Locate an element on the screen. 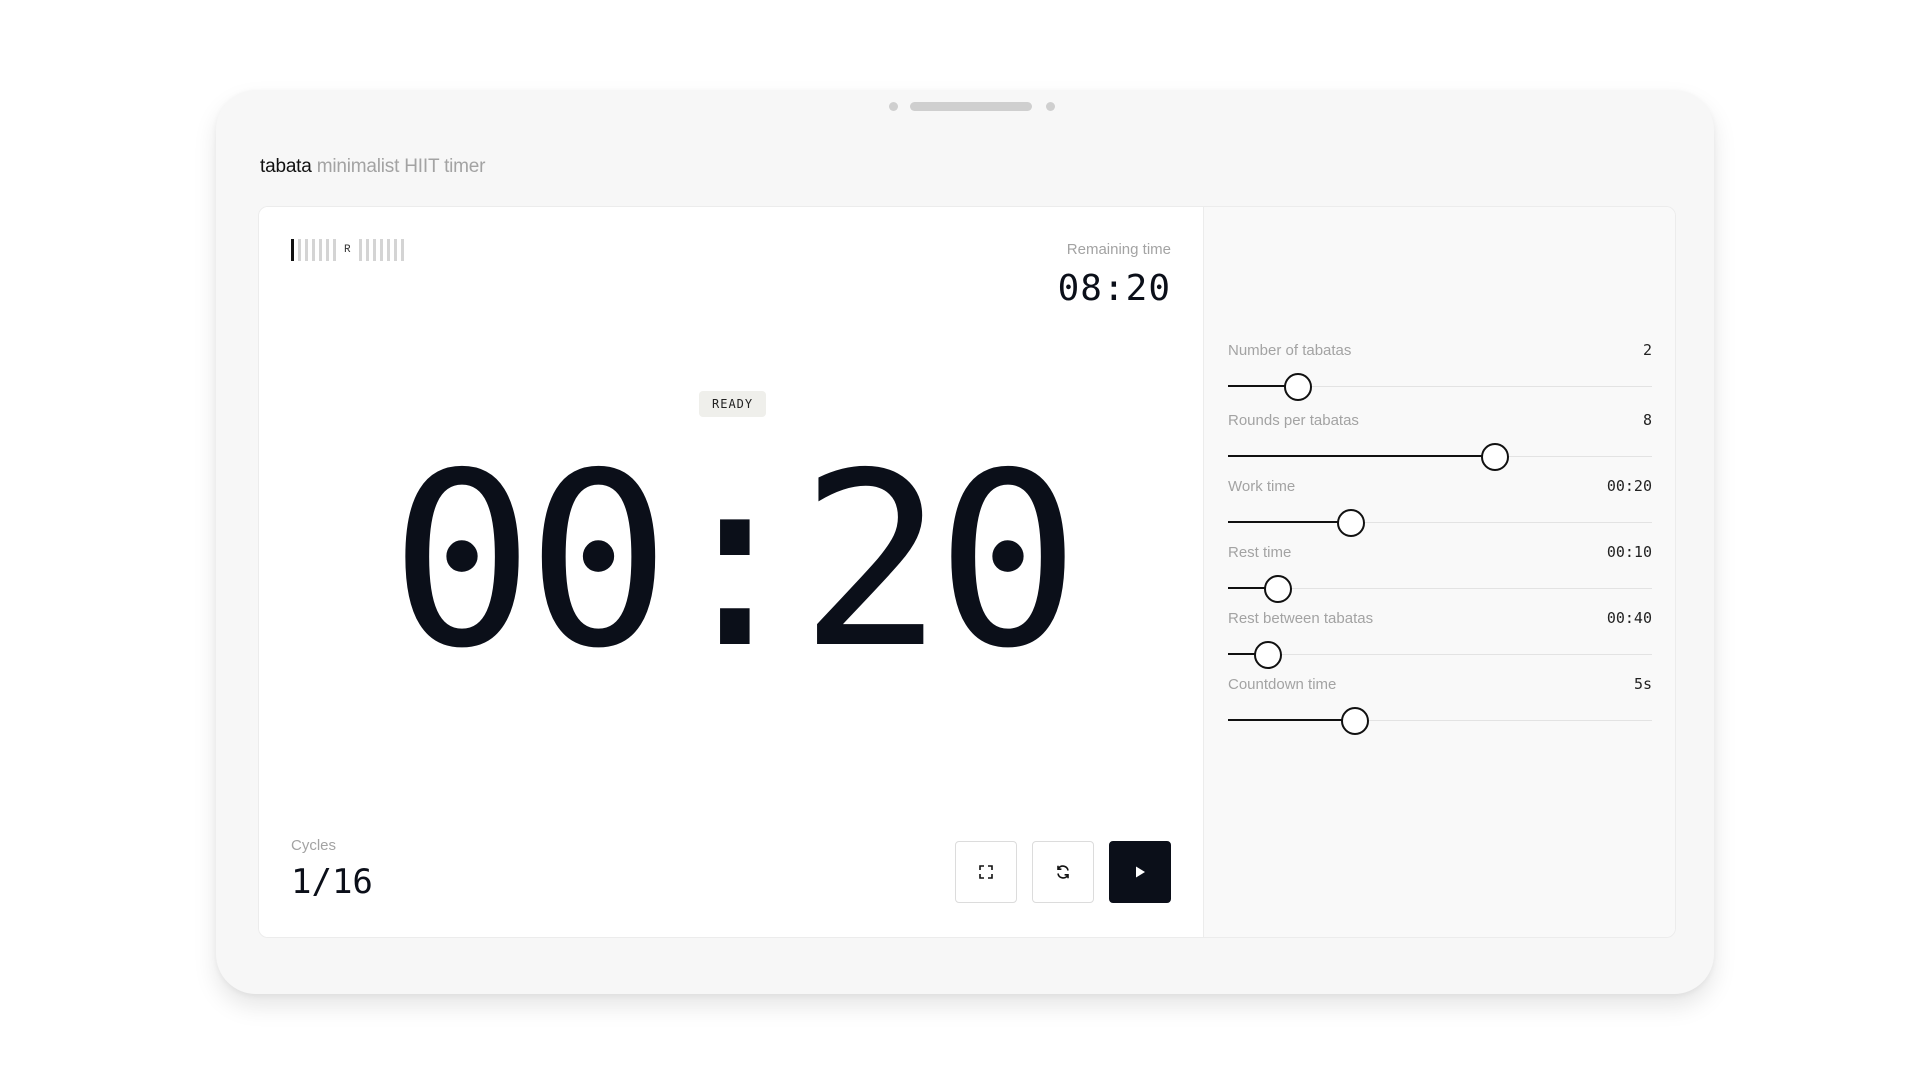 Image resolution: width=1920 pixels, height=1080 pixels. rest-slider is located at coordinates (1440, 589).